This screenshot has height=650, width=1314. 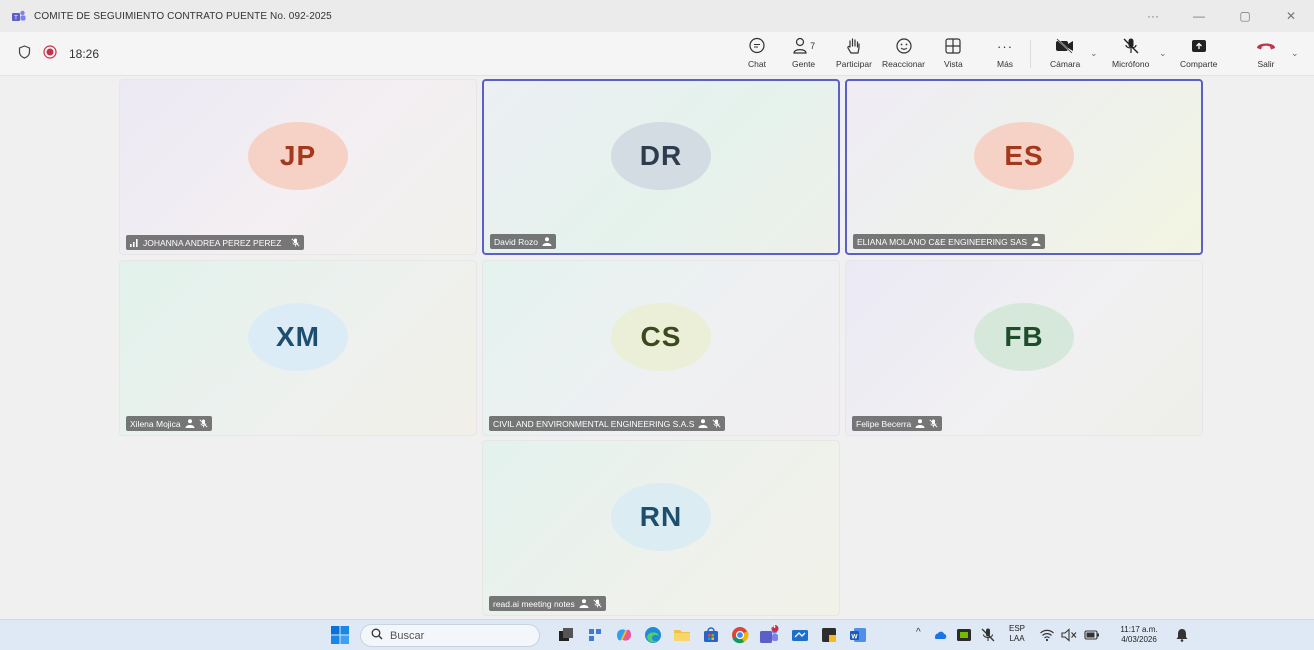 I want to click on search-icon, so click(x=377, y=636).